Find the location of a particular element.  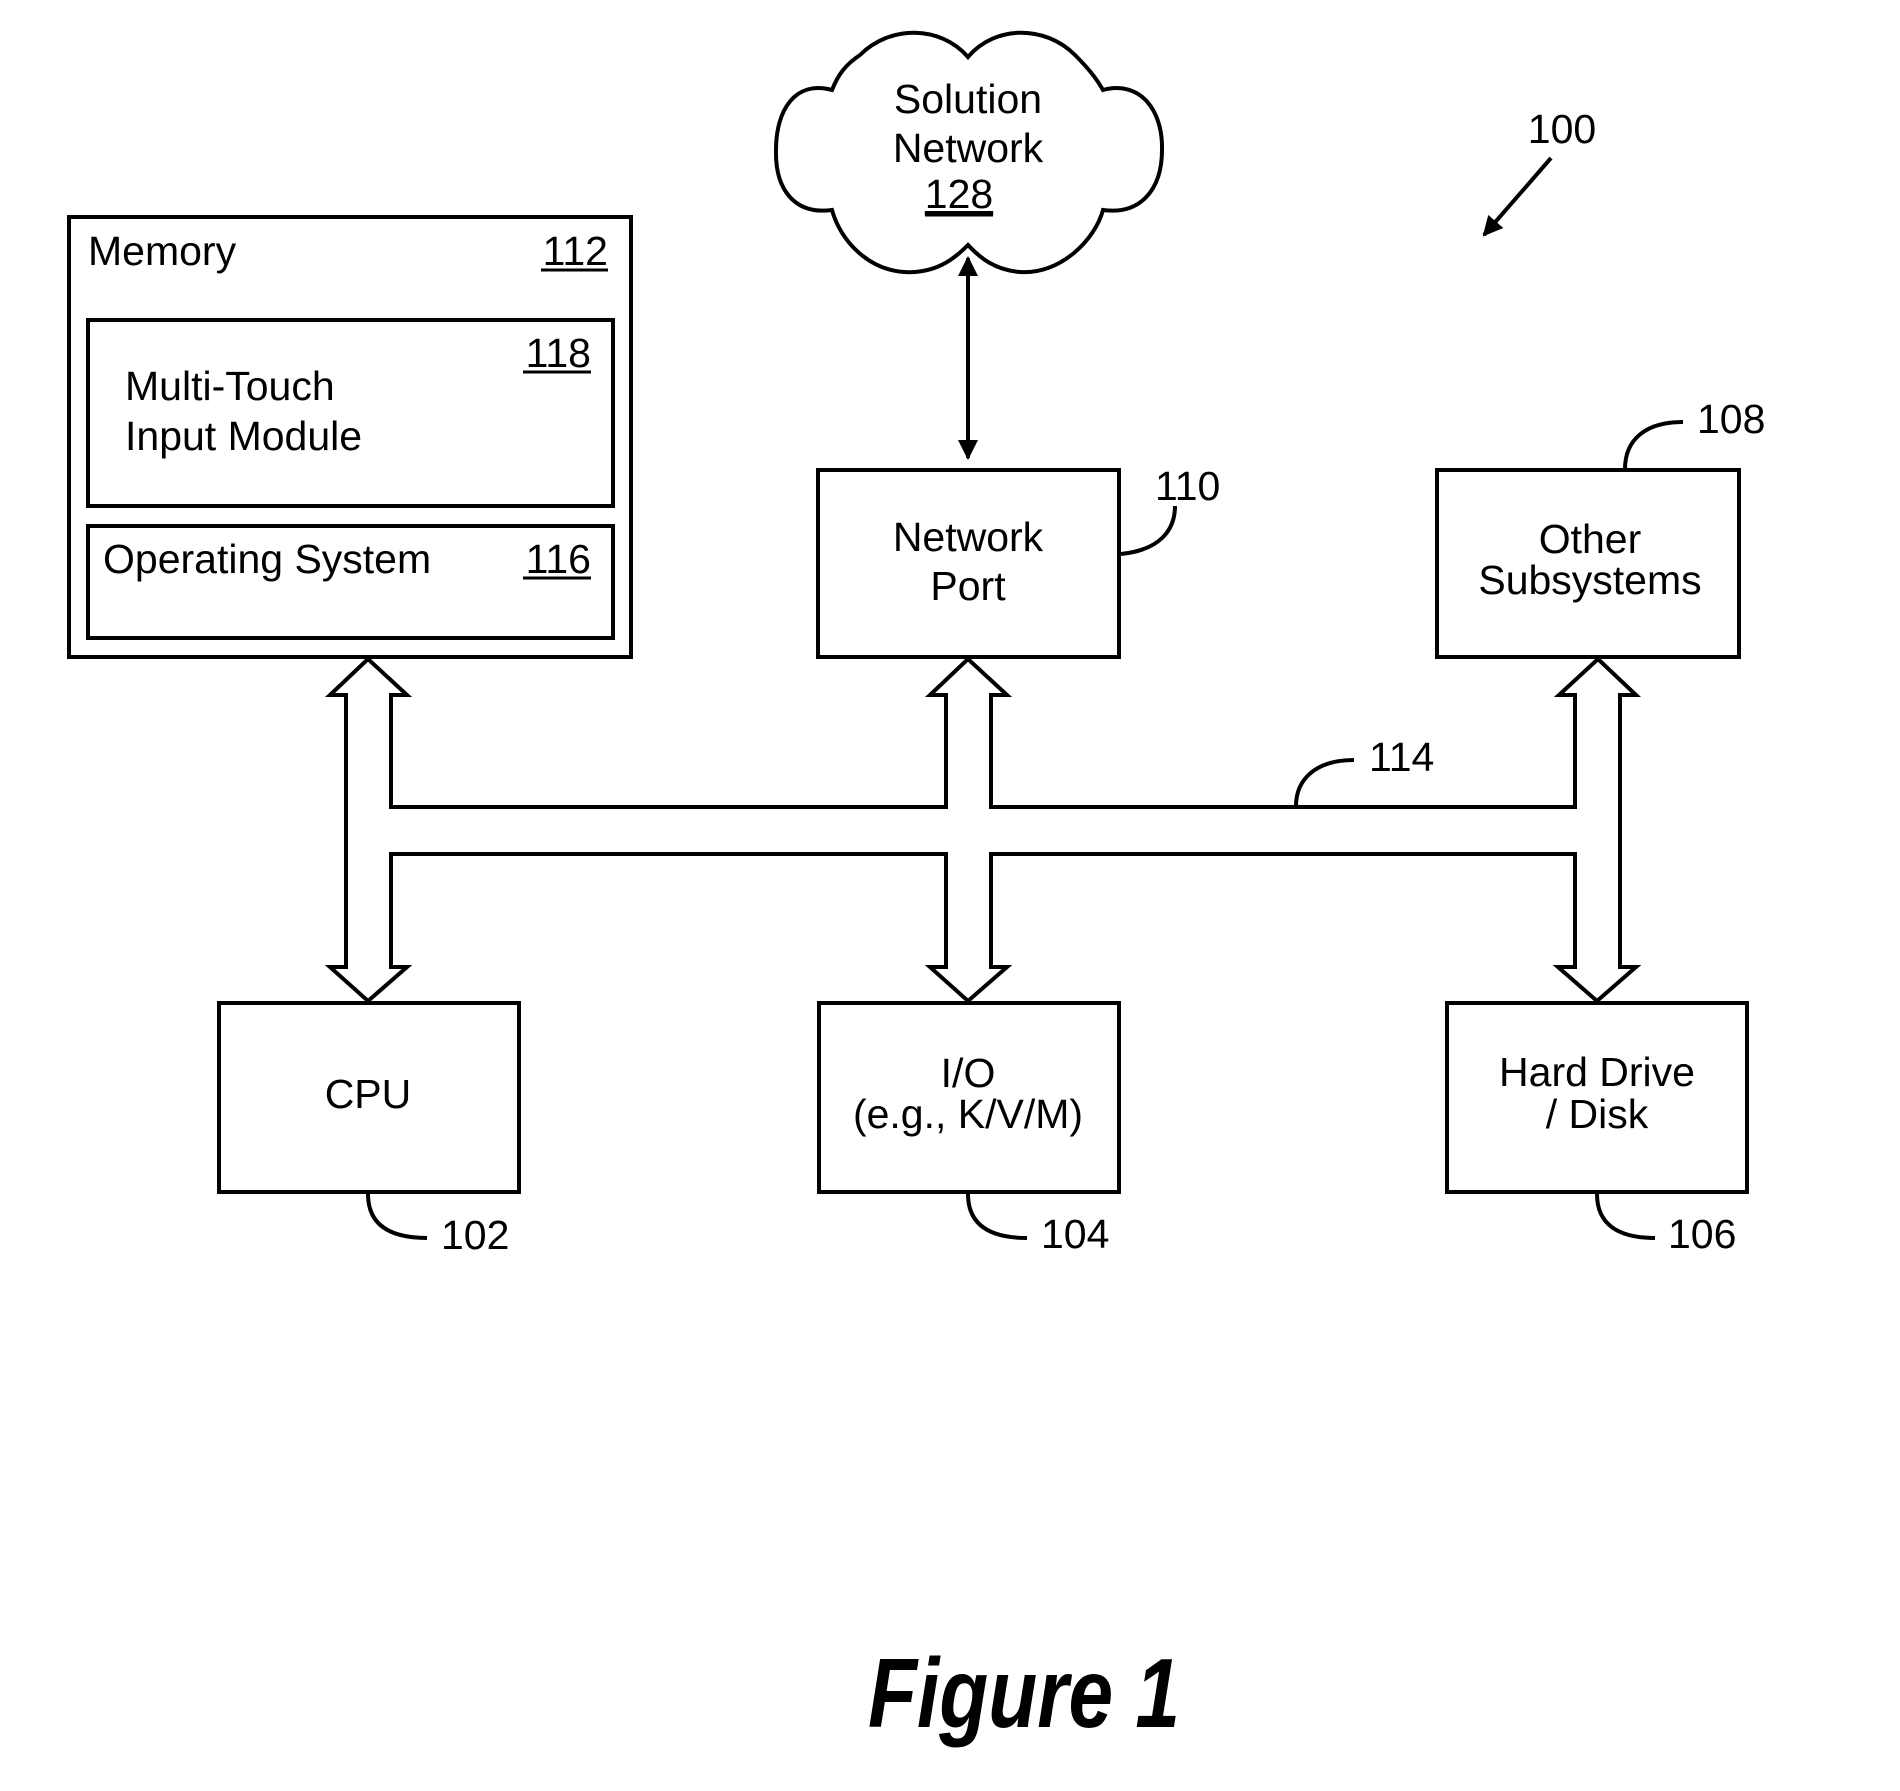

network-port-leader is located at coordinates (1148, 530).